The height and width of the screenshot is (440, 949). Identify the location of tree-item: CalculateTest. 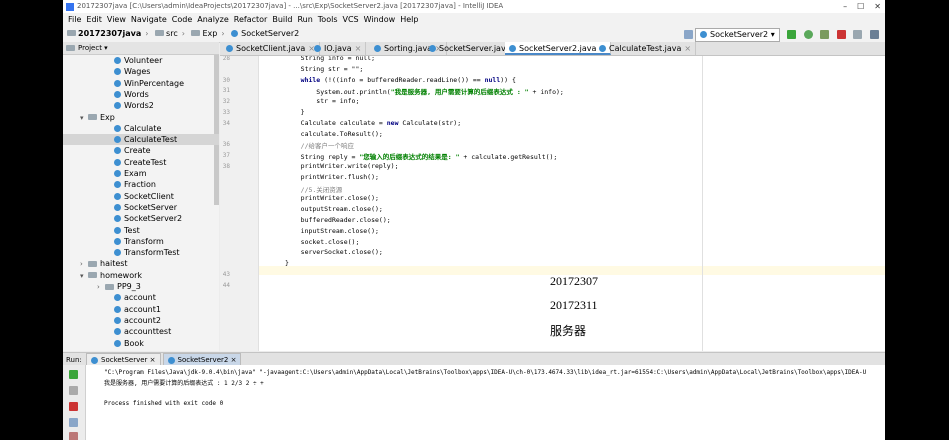
(141, 140).